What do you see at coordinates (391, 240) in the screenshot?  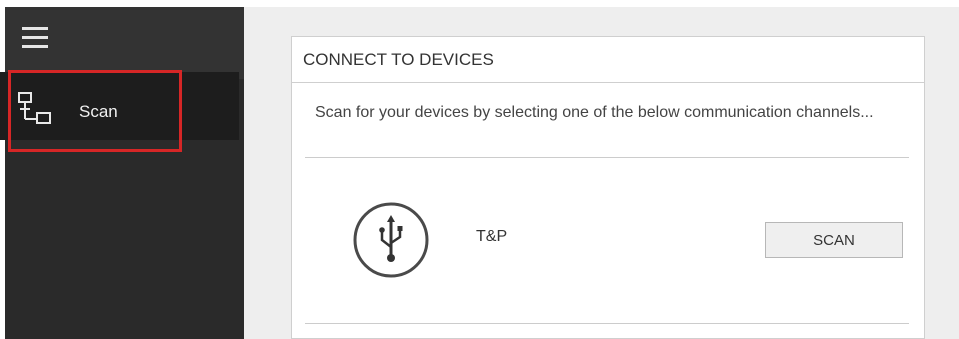 I see `usb-icon` at bounding box center [391, 240].